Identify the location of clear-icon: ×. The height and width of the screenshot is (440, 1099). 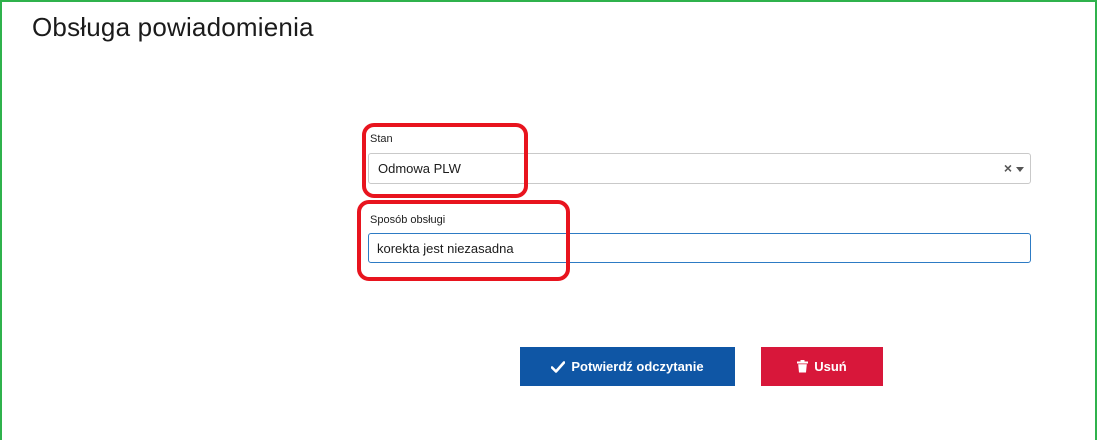
(1008, 168).